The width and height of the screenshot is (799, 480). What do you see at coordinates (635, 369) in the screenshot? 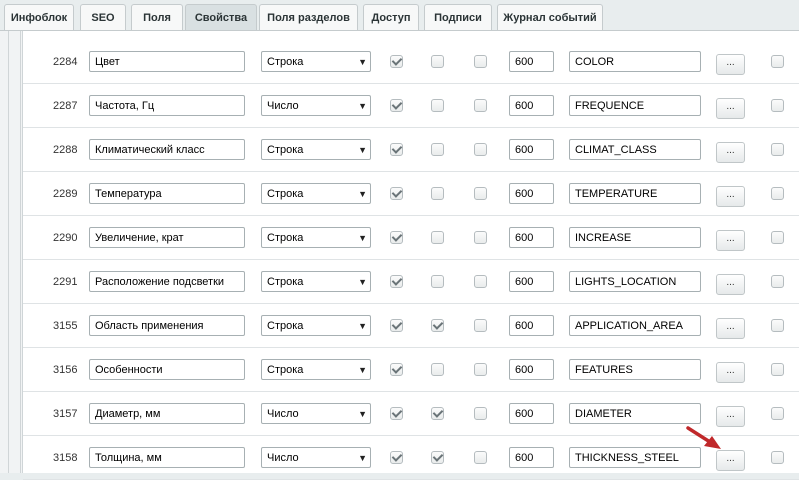
I see `property-code-input: FEATURES` at bounding box center [635, 369].